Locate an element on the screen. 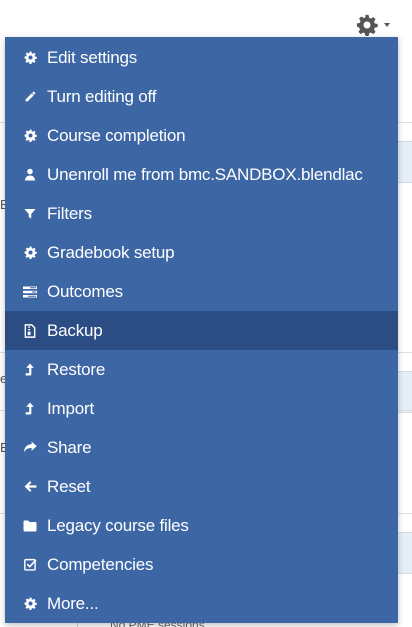 This screenshot has height=627, width=412. course-actions-menu-toggle is located at coordinates (380, 25).